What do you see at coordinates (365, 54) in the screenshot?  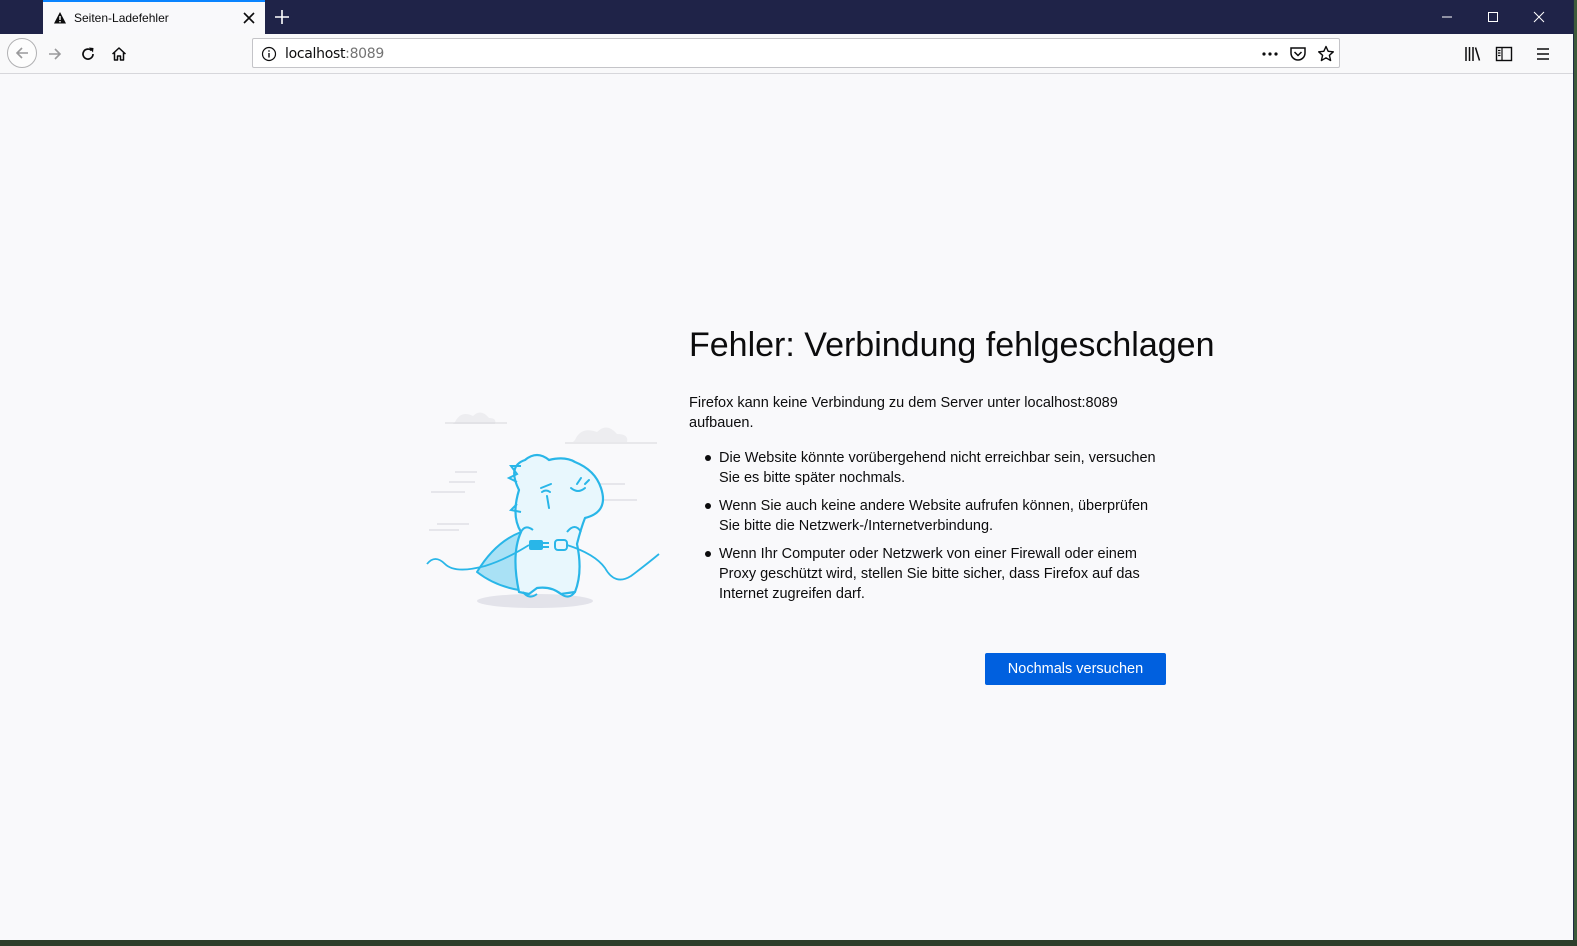 I see `url-port: :8089` at bounding box center [365, 54].